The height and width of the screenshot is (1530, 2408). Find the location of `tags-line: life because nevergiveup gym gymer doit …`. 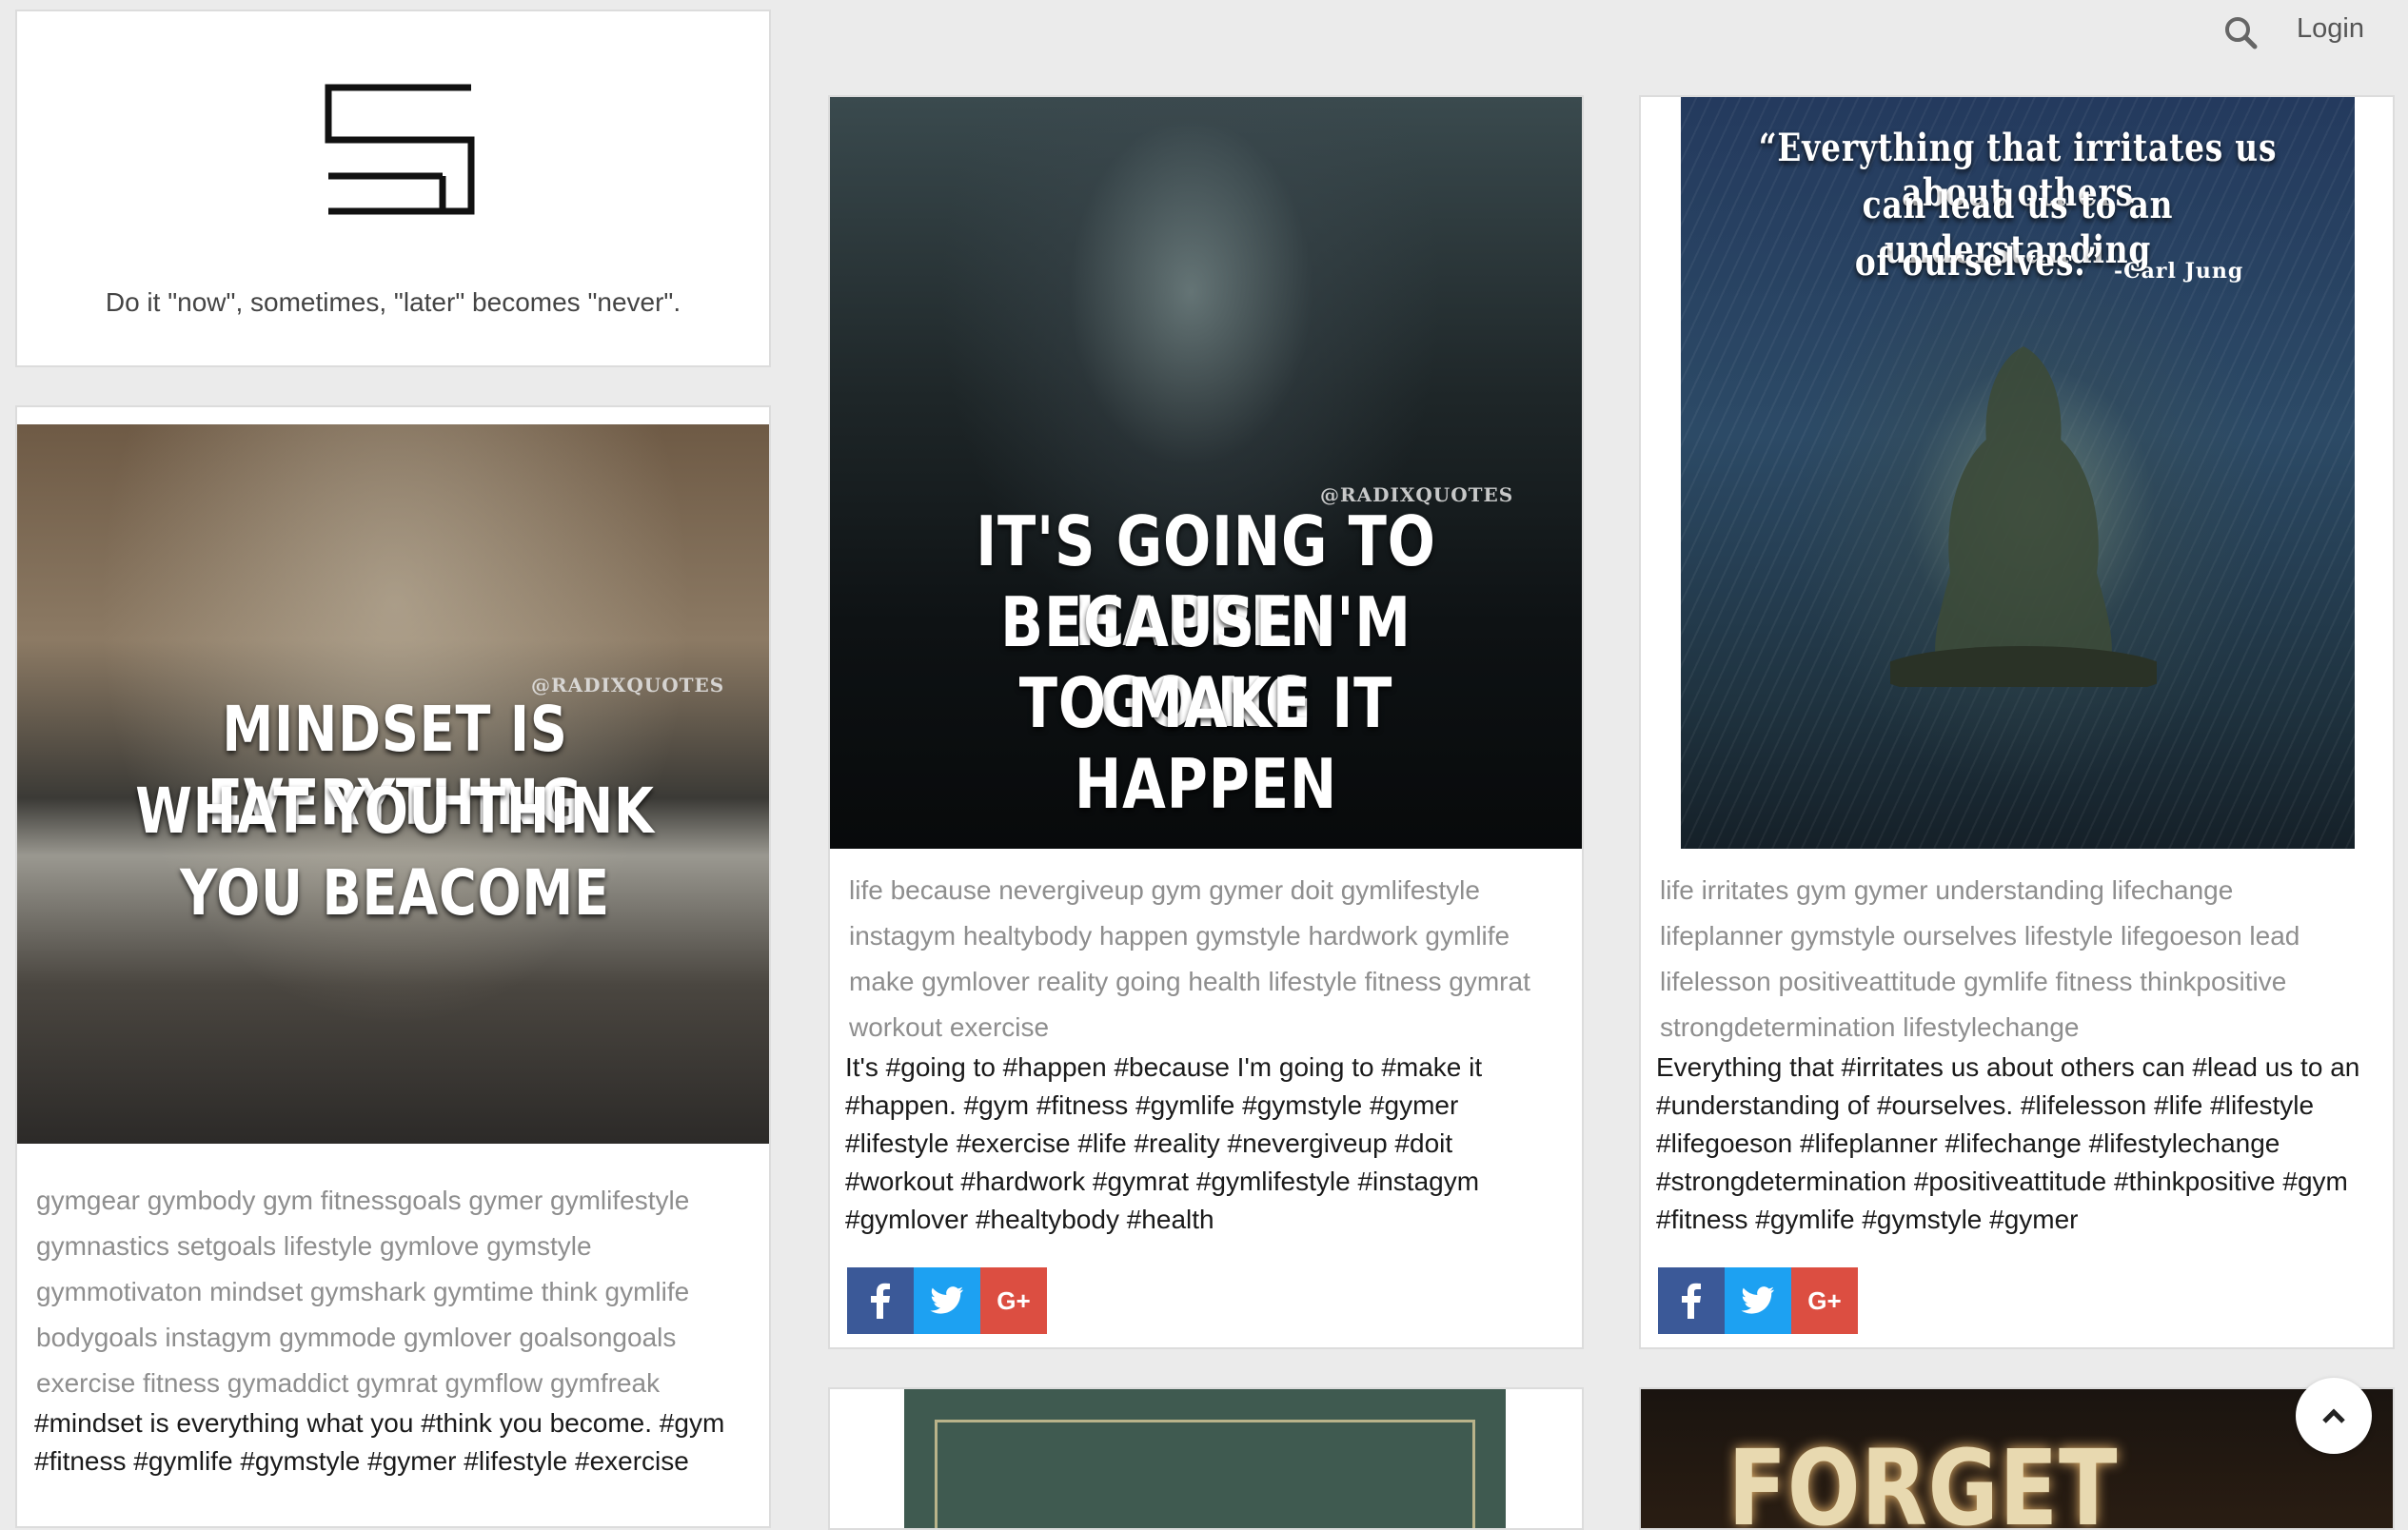

tags-line: life because nevergiveup gym gymer doit … is located at coordinates (1164, 890).